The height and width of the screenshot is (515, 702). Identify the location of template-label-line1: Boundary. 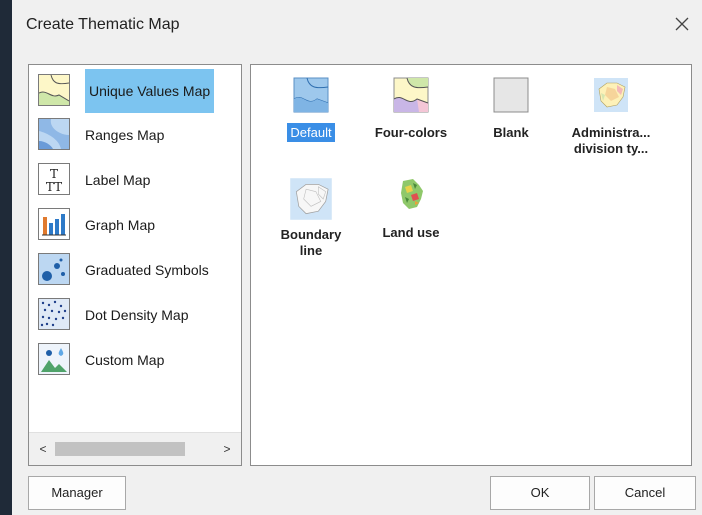
(311, 234).